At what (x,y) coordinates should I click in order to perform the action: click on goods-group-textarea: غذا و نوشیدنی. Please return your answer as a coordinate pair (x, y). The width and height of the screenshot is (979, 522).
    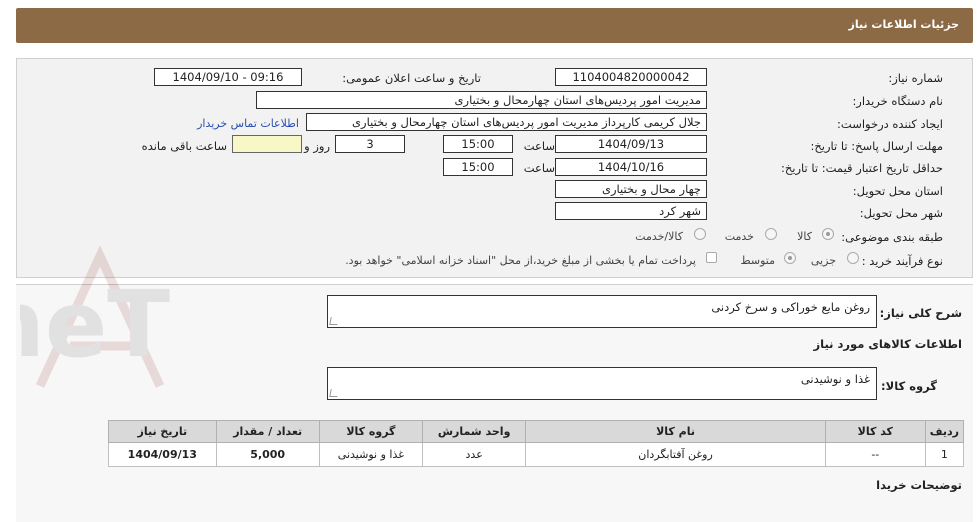
    Looking at the image, I should click on (602, 383).